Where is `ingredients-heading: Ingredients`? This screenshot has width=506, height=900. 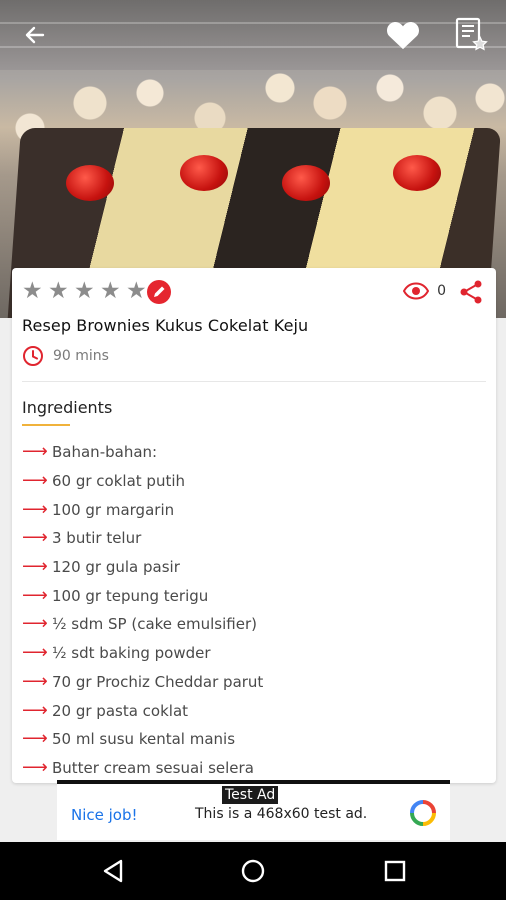 ingredients-heading: Ingredients is located at coordinates (67, 407).